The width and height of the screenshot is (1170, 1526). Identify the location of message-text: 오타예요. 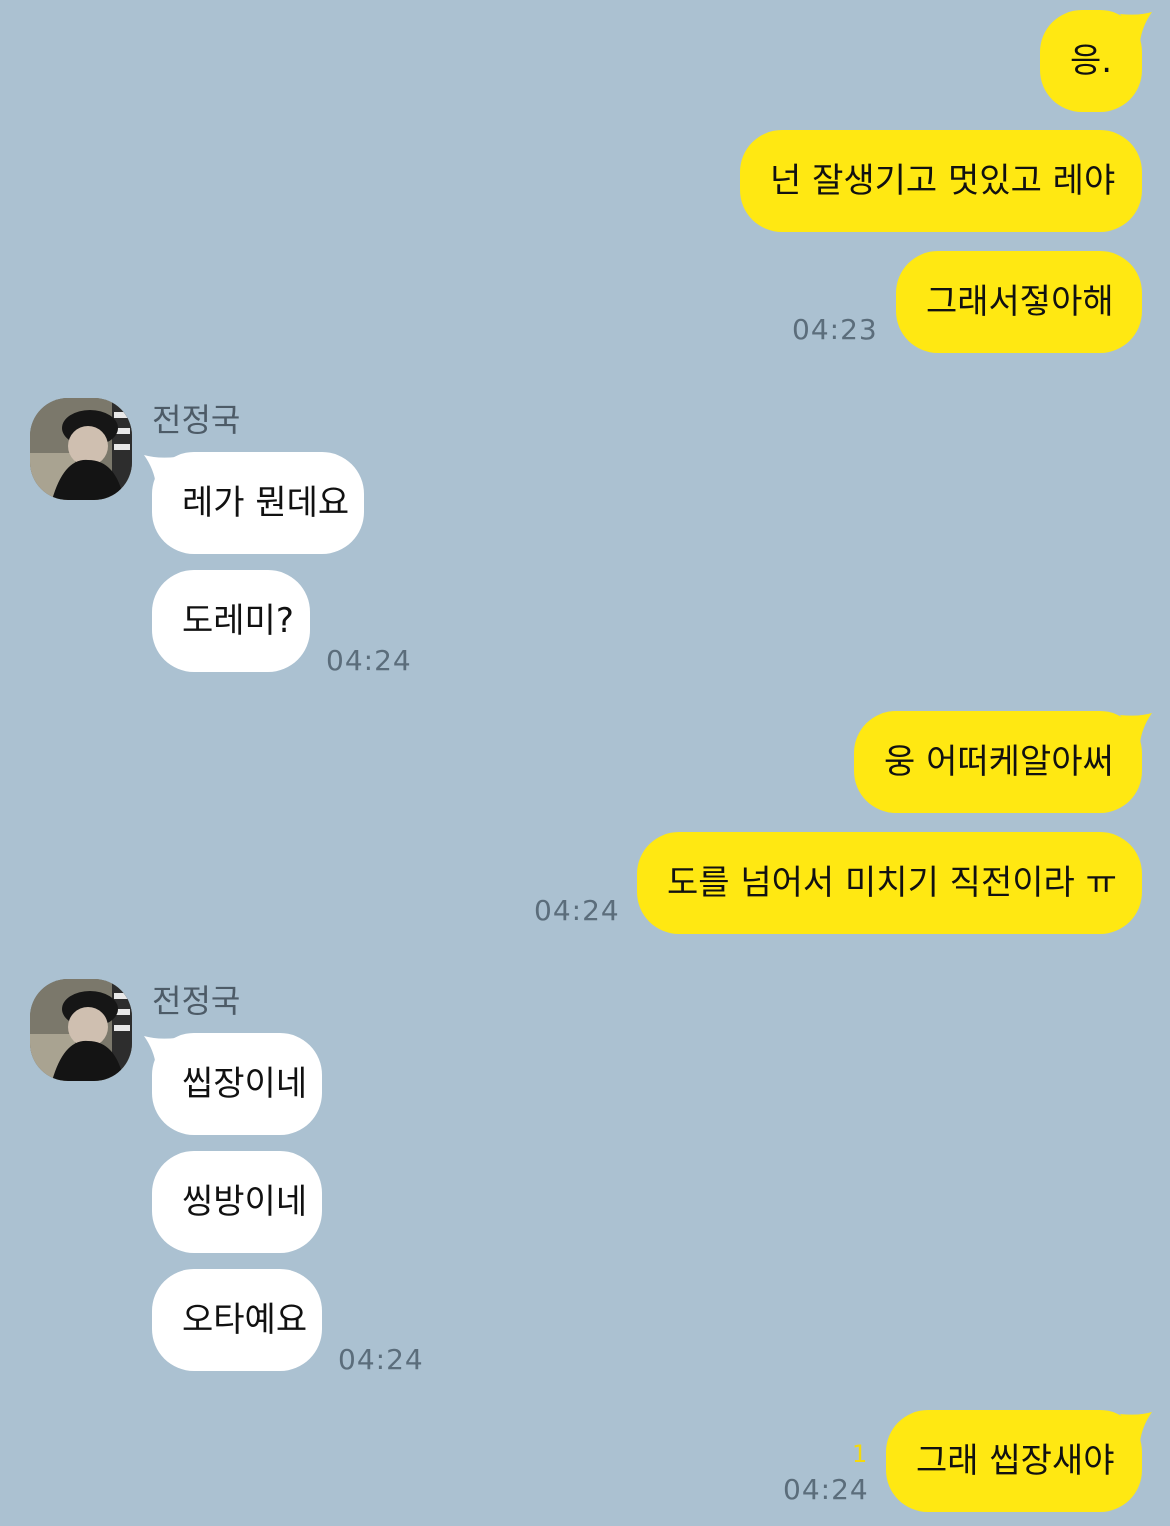
(245, 1320).